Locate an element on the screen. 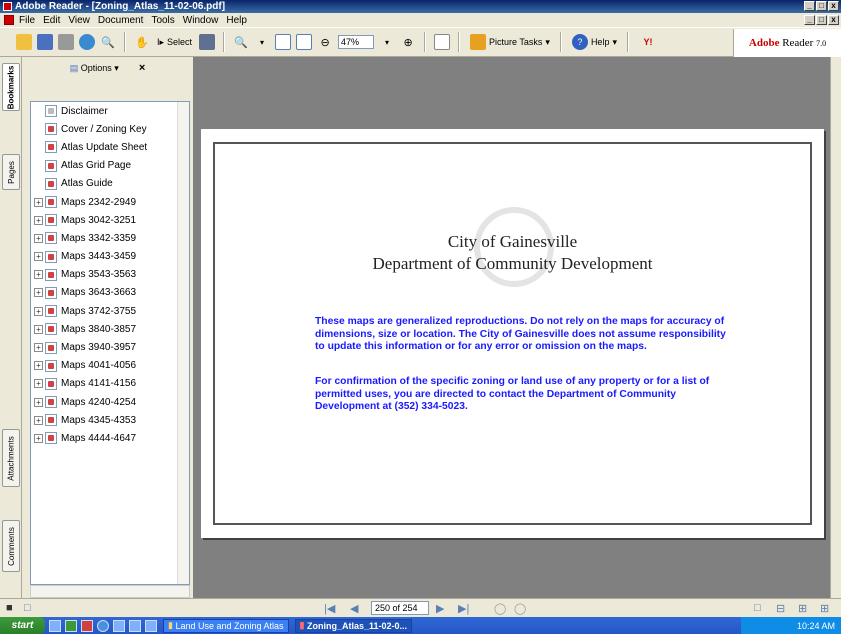 Image resolution: width=841 pixels, height=634 pixels. bookmark-item: + Maps 3543-3563 is located at coordinates (110, 275).